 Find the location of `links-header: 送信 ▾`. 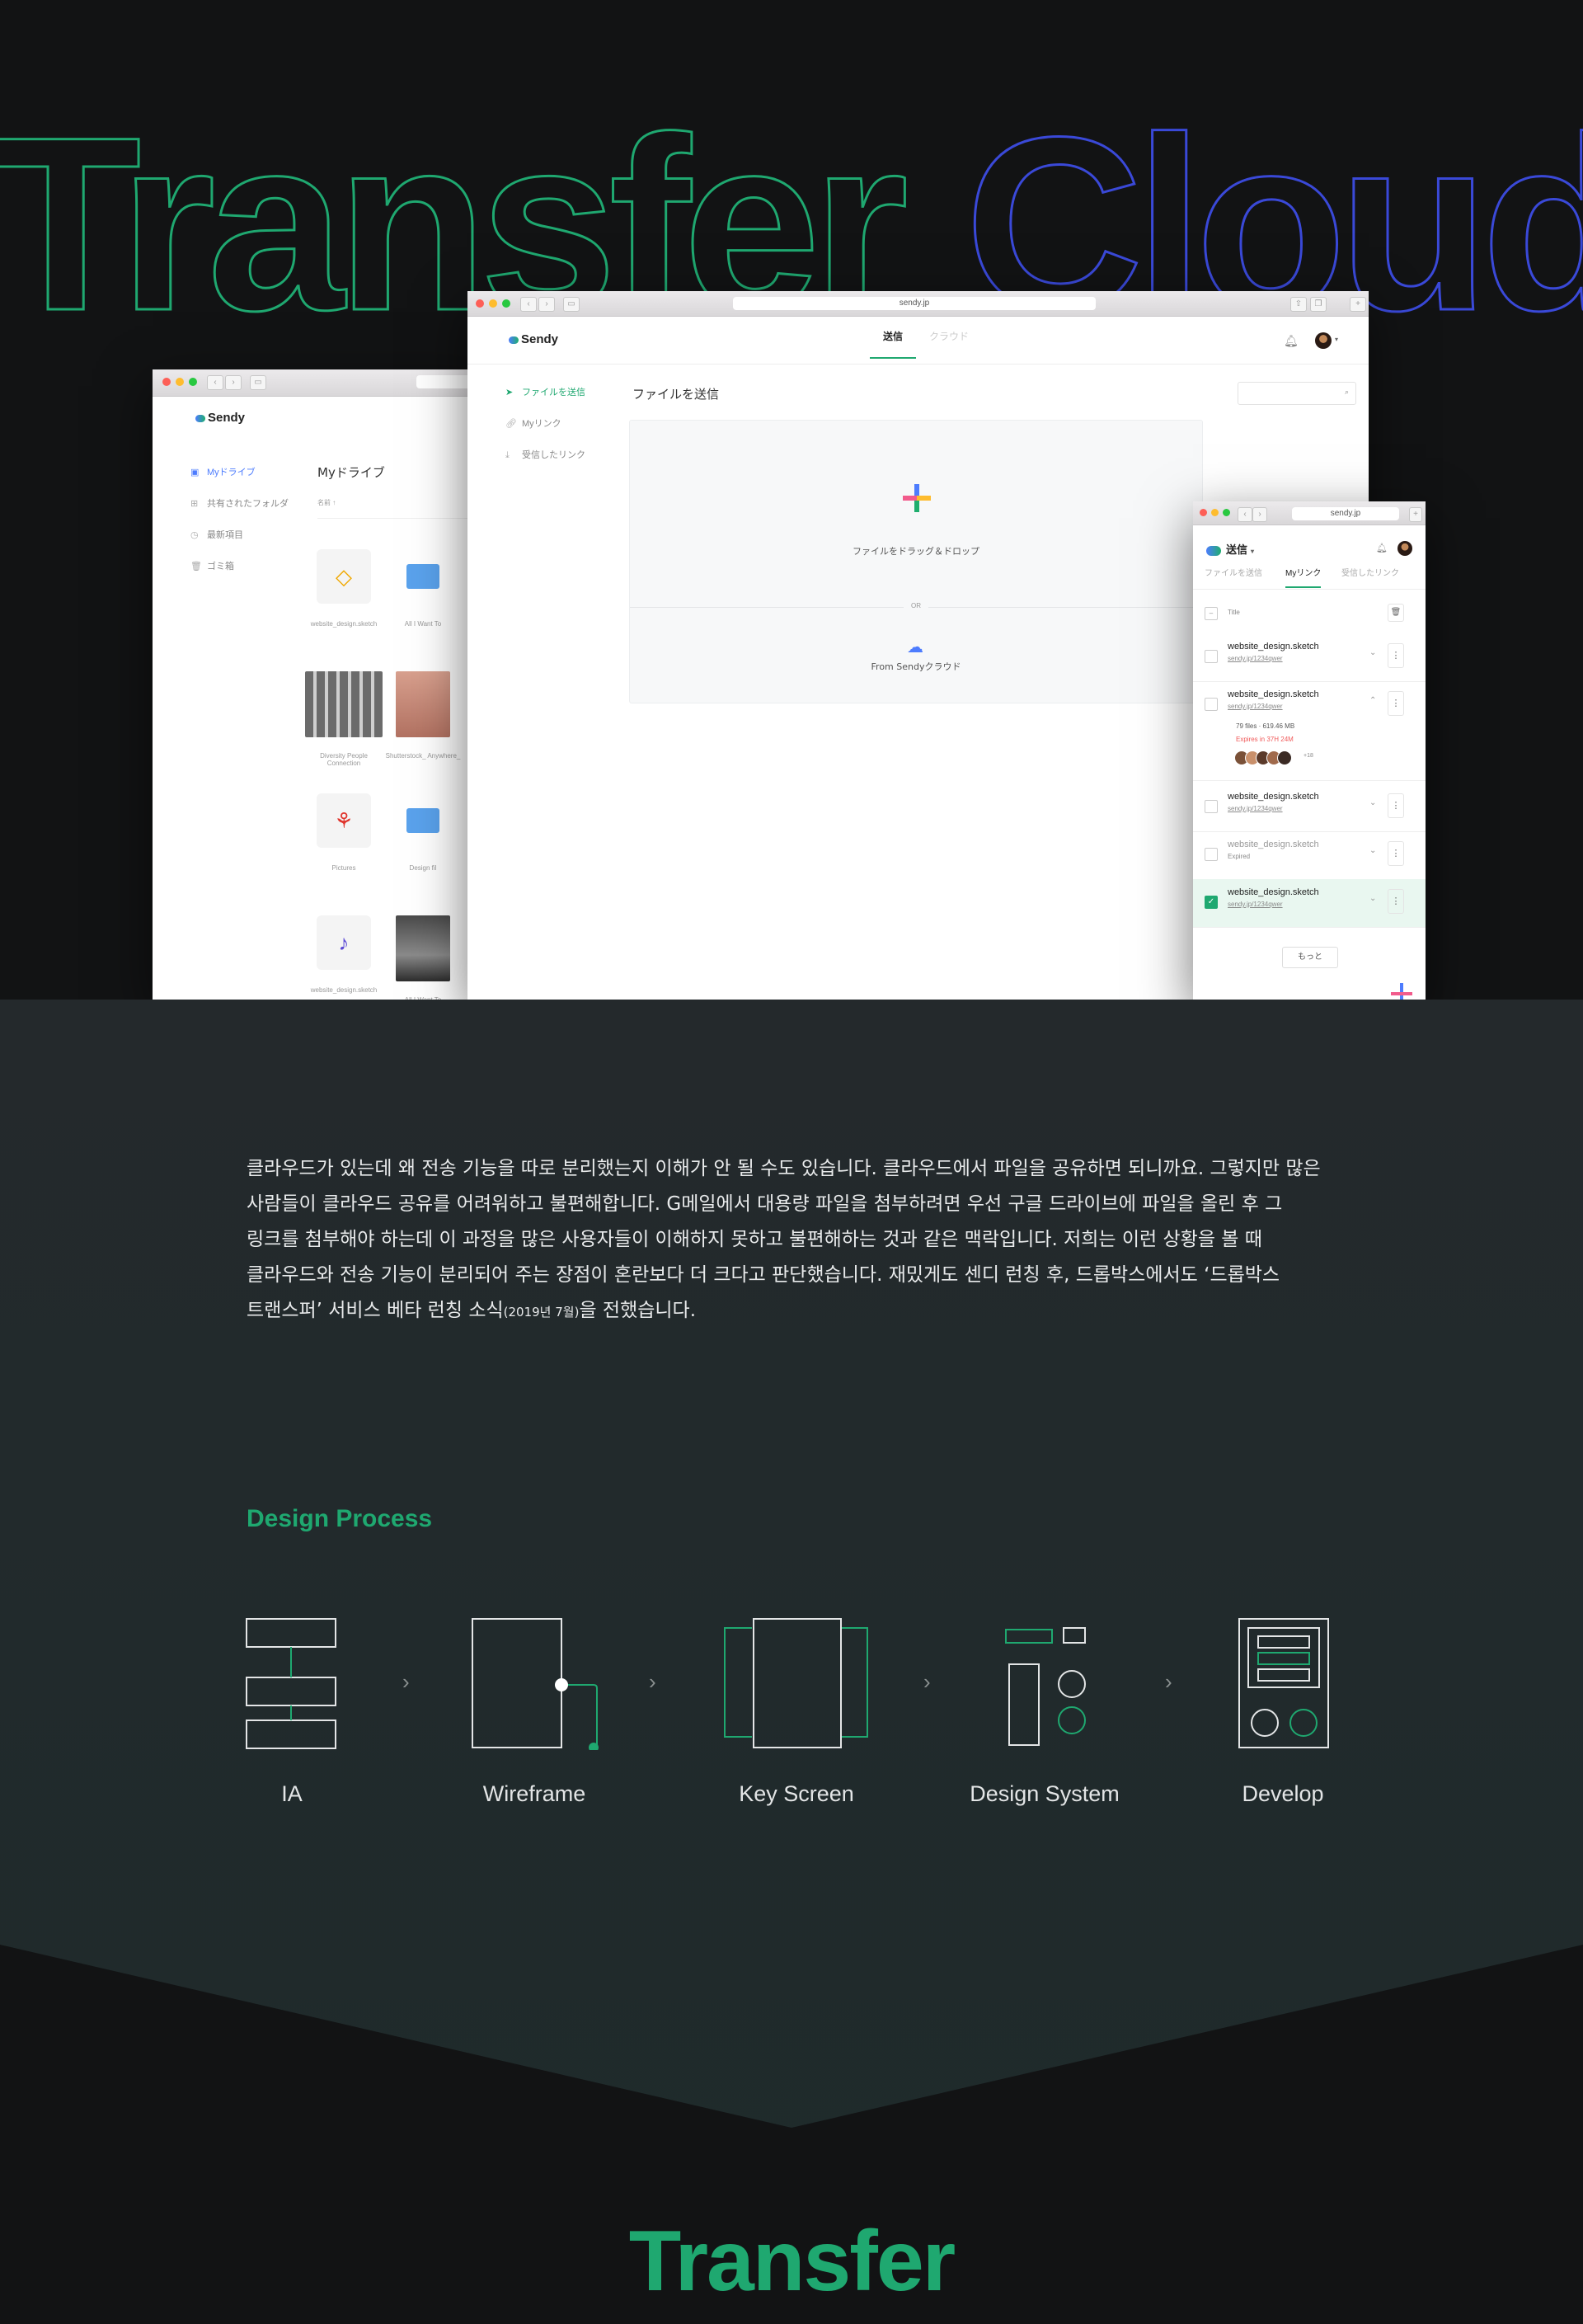

links-header: 送信 ▾ is located at coordinates (1230, 549).